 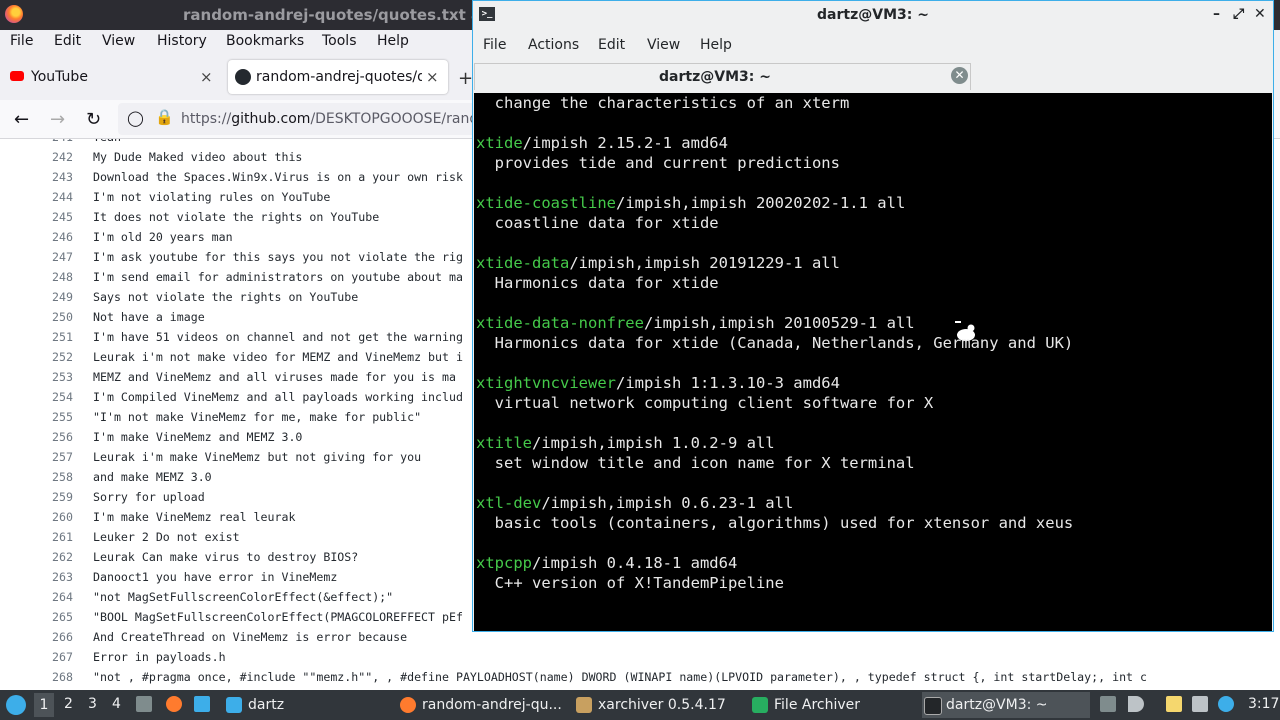 I want to click on back-button: ←, so click(x=21, y=119).